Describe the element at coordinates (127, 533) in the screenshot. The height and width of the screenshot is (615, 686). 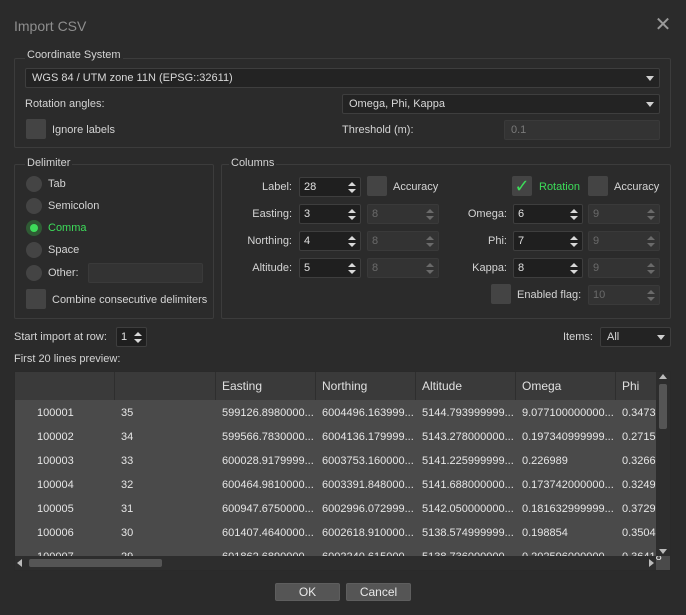
I see `table-cell: 30` at that location.